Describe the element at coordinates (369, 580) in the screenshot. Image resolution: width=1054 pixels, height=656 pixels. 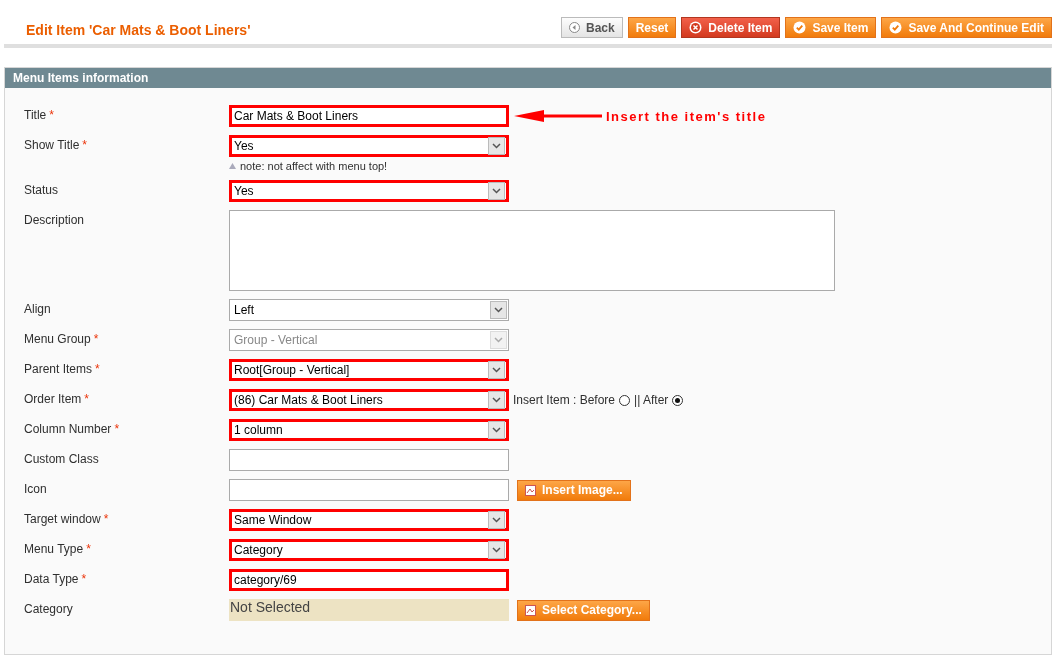
I see `text-input: category/69` at that location.